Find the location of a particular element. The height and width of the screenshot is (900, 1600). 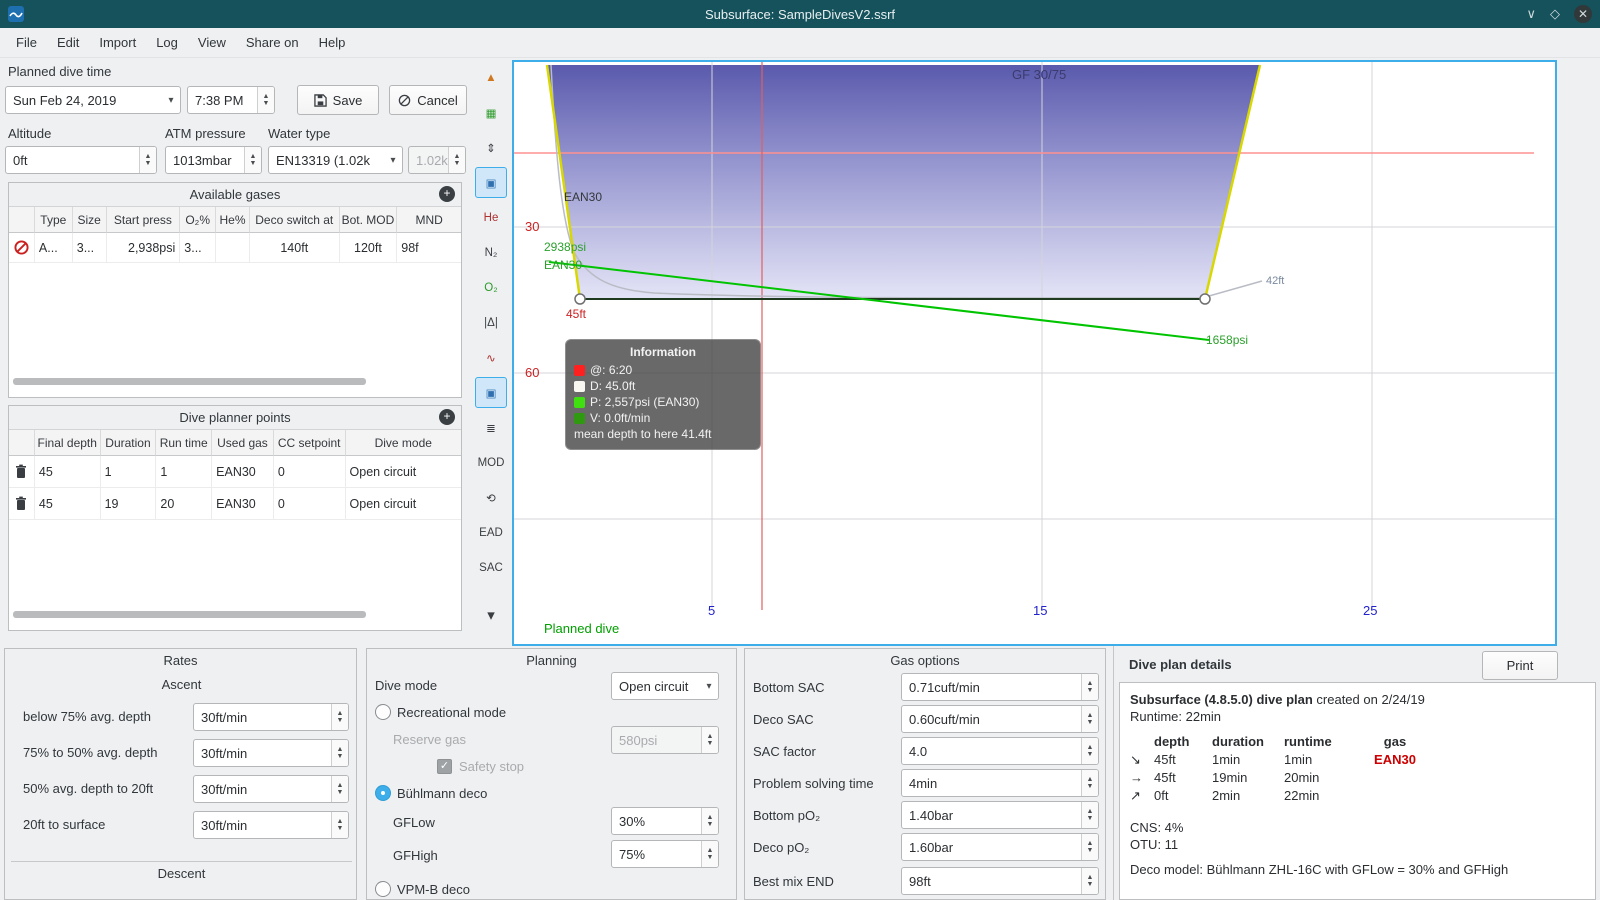

minimize-icon: ∨ is located at coordinates (1531, 14).